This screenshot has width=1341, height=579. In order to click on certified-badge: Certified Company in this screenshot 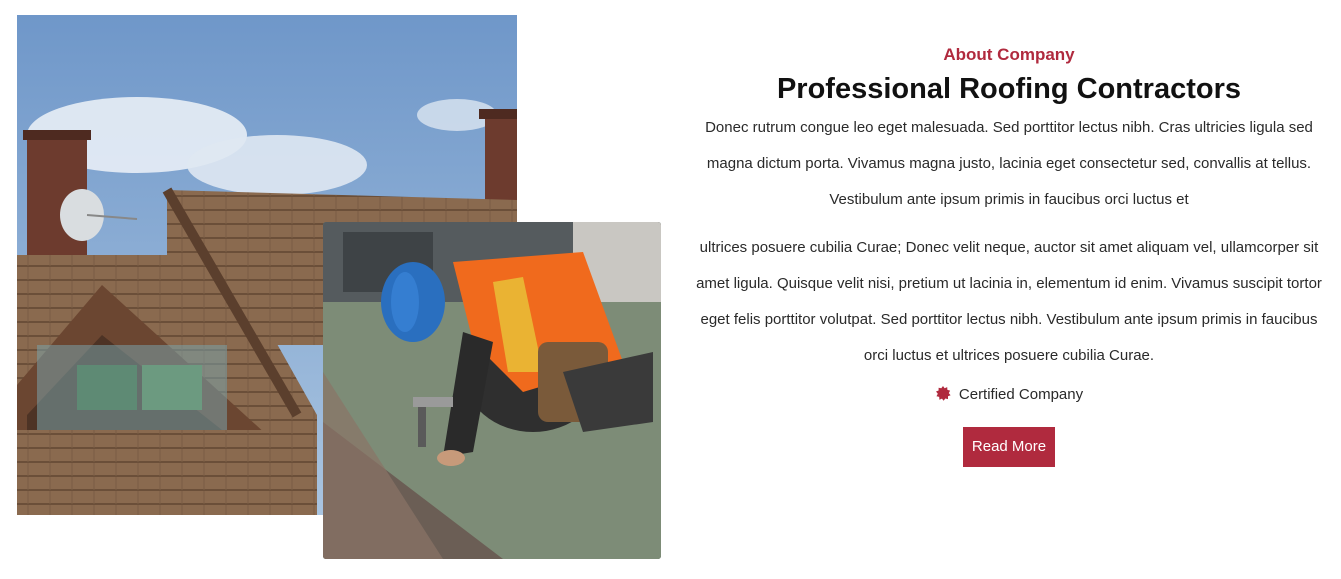, I will do `click(1009, 394)`.